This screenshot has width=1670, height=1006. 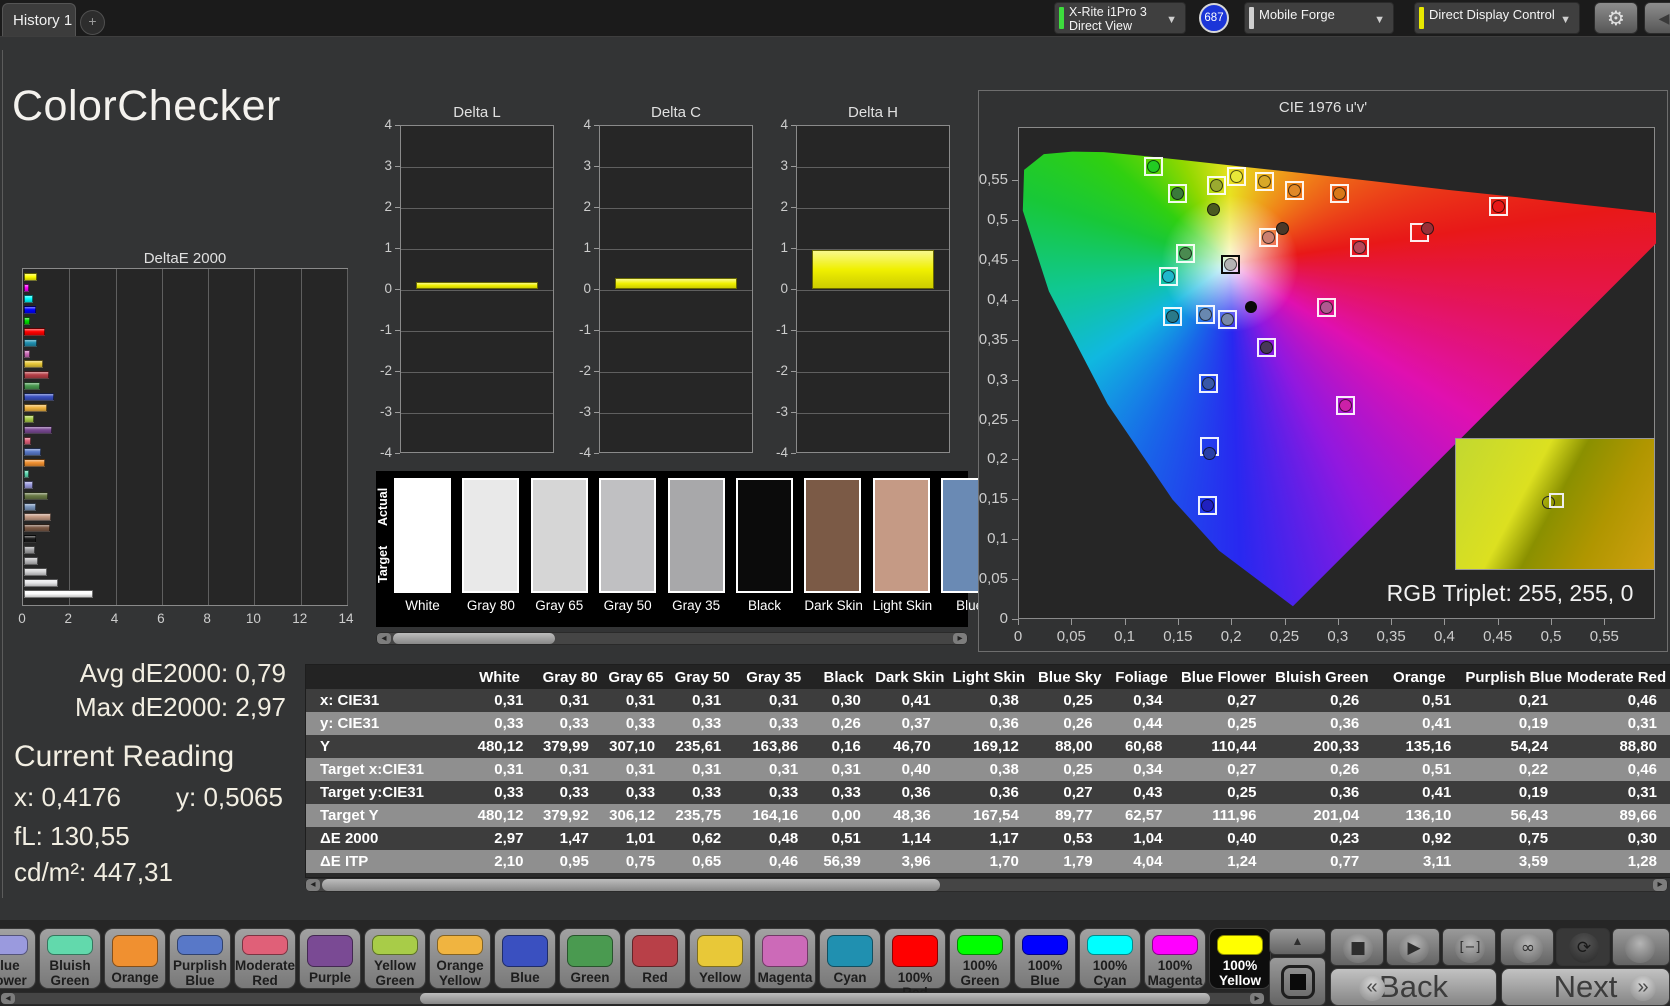 What do you see at coordinates (265, 958) in the screenshot?
I see `patch-button-moderate-red: Moderate Red` at bounding box center [265, 958].